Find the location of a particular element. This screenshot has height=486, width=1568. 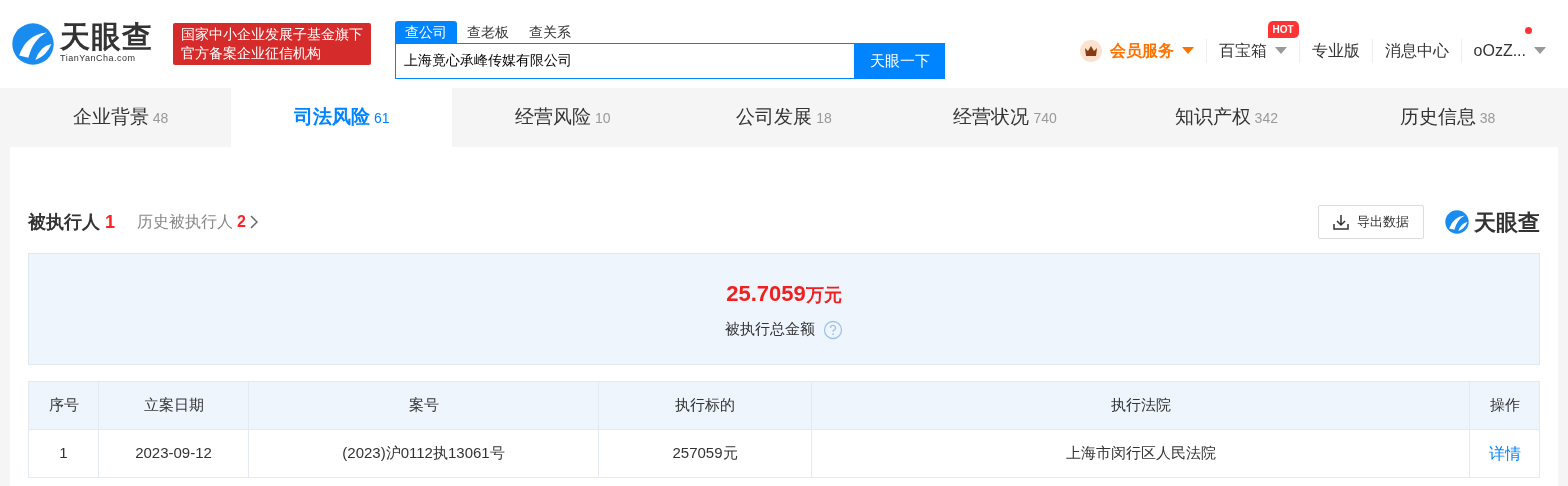

total-amount: 25.7059万元 is located at coordinates (784, 294).